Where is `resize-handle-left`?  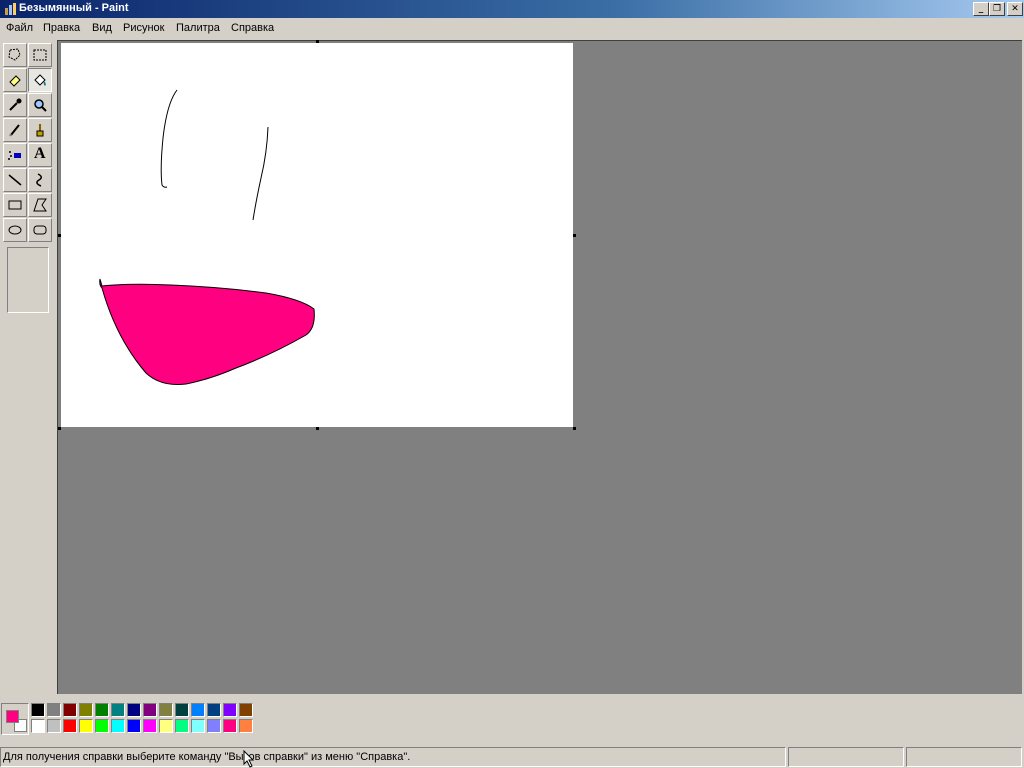 resize-handle-left is located at coordinates (59, 235).